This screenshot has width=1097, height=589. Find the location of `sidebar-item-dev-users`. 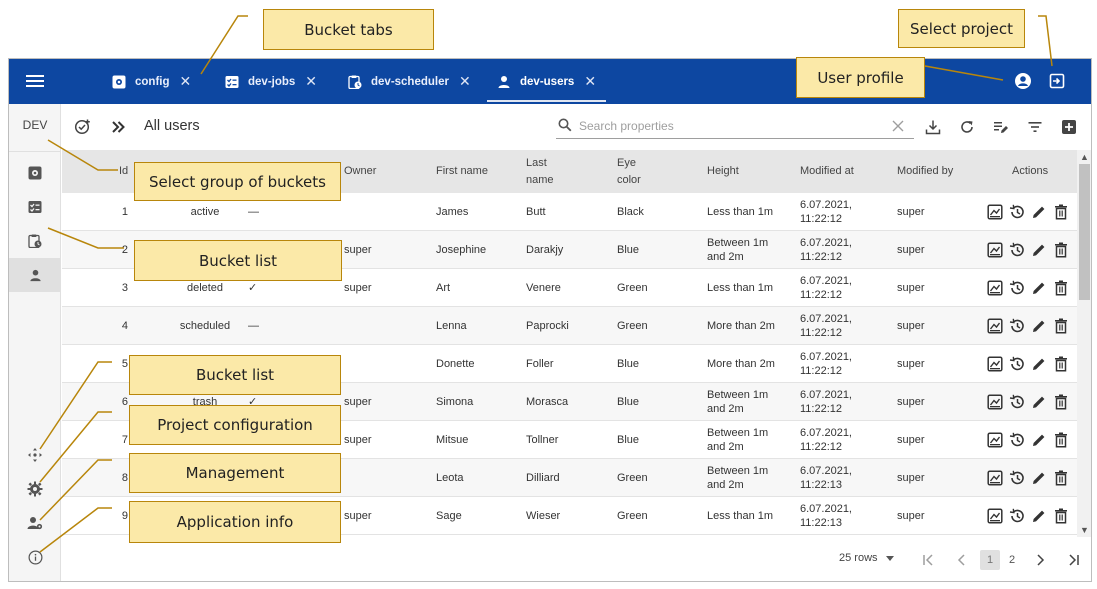

sidebar-item-dev-users is located at coordinates (35, 275).